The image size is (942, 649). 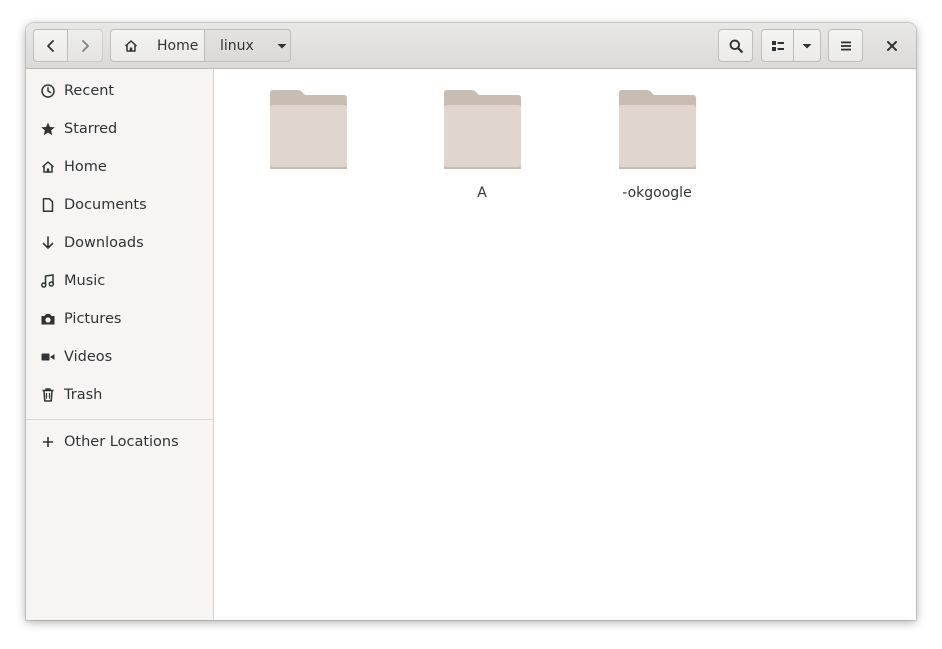 What do you see at coordinates (119, 129) in the screenshot?
I see `sidebar-item-starred: Starred` at bounding box center [119, 129].